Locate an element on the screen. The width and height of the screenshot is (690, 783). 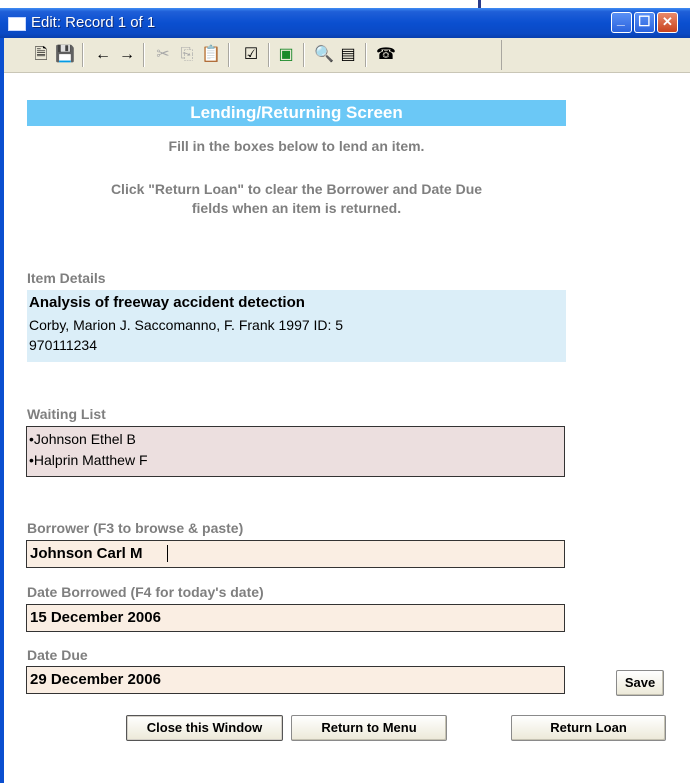
borrower-field: Johnson Carl M is located at coordinates (295, 554).